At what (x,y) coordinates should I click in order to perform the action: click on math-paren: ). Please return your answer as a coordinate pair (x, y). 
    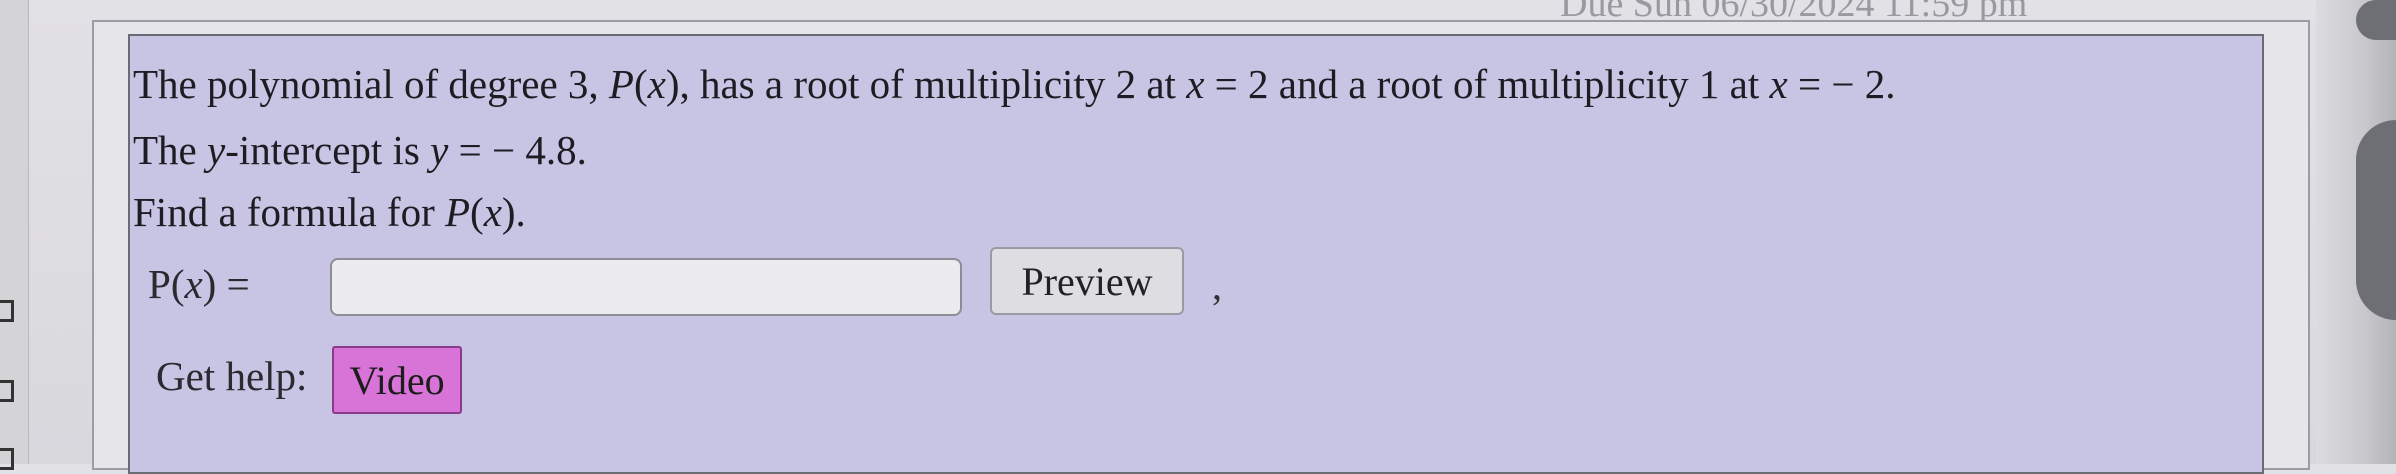
    Looking at the image, I should click on (672, 84).